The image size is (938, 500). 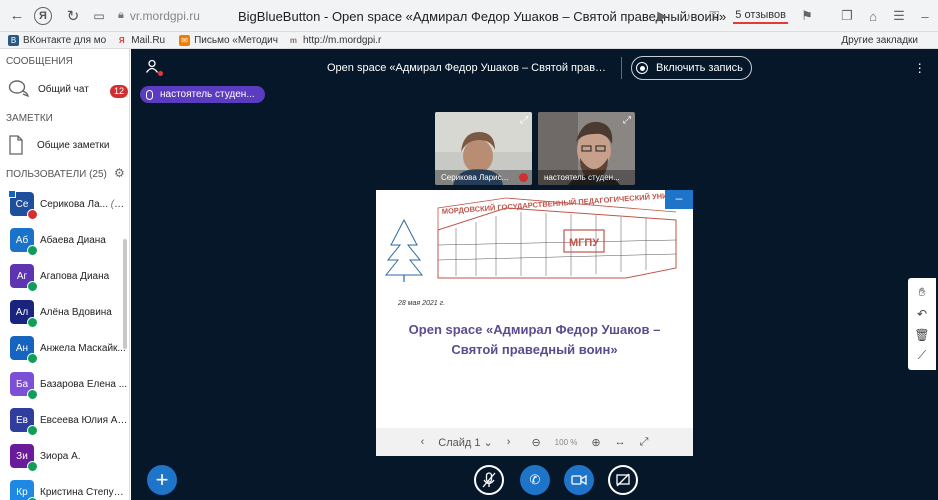 I want to click on user-list-item: Аб Абаева Диана, so click(x=69, y=242).